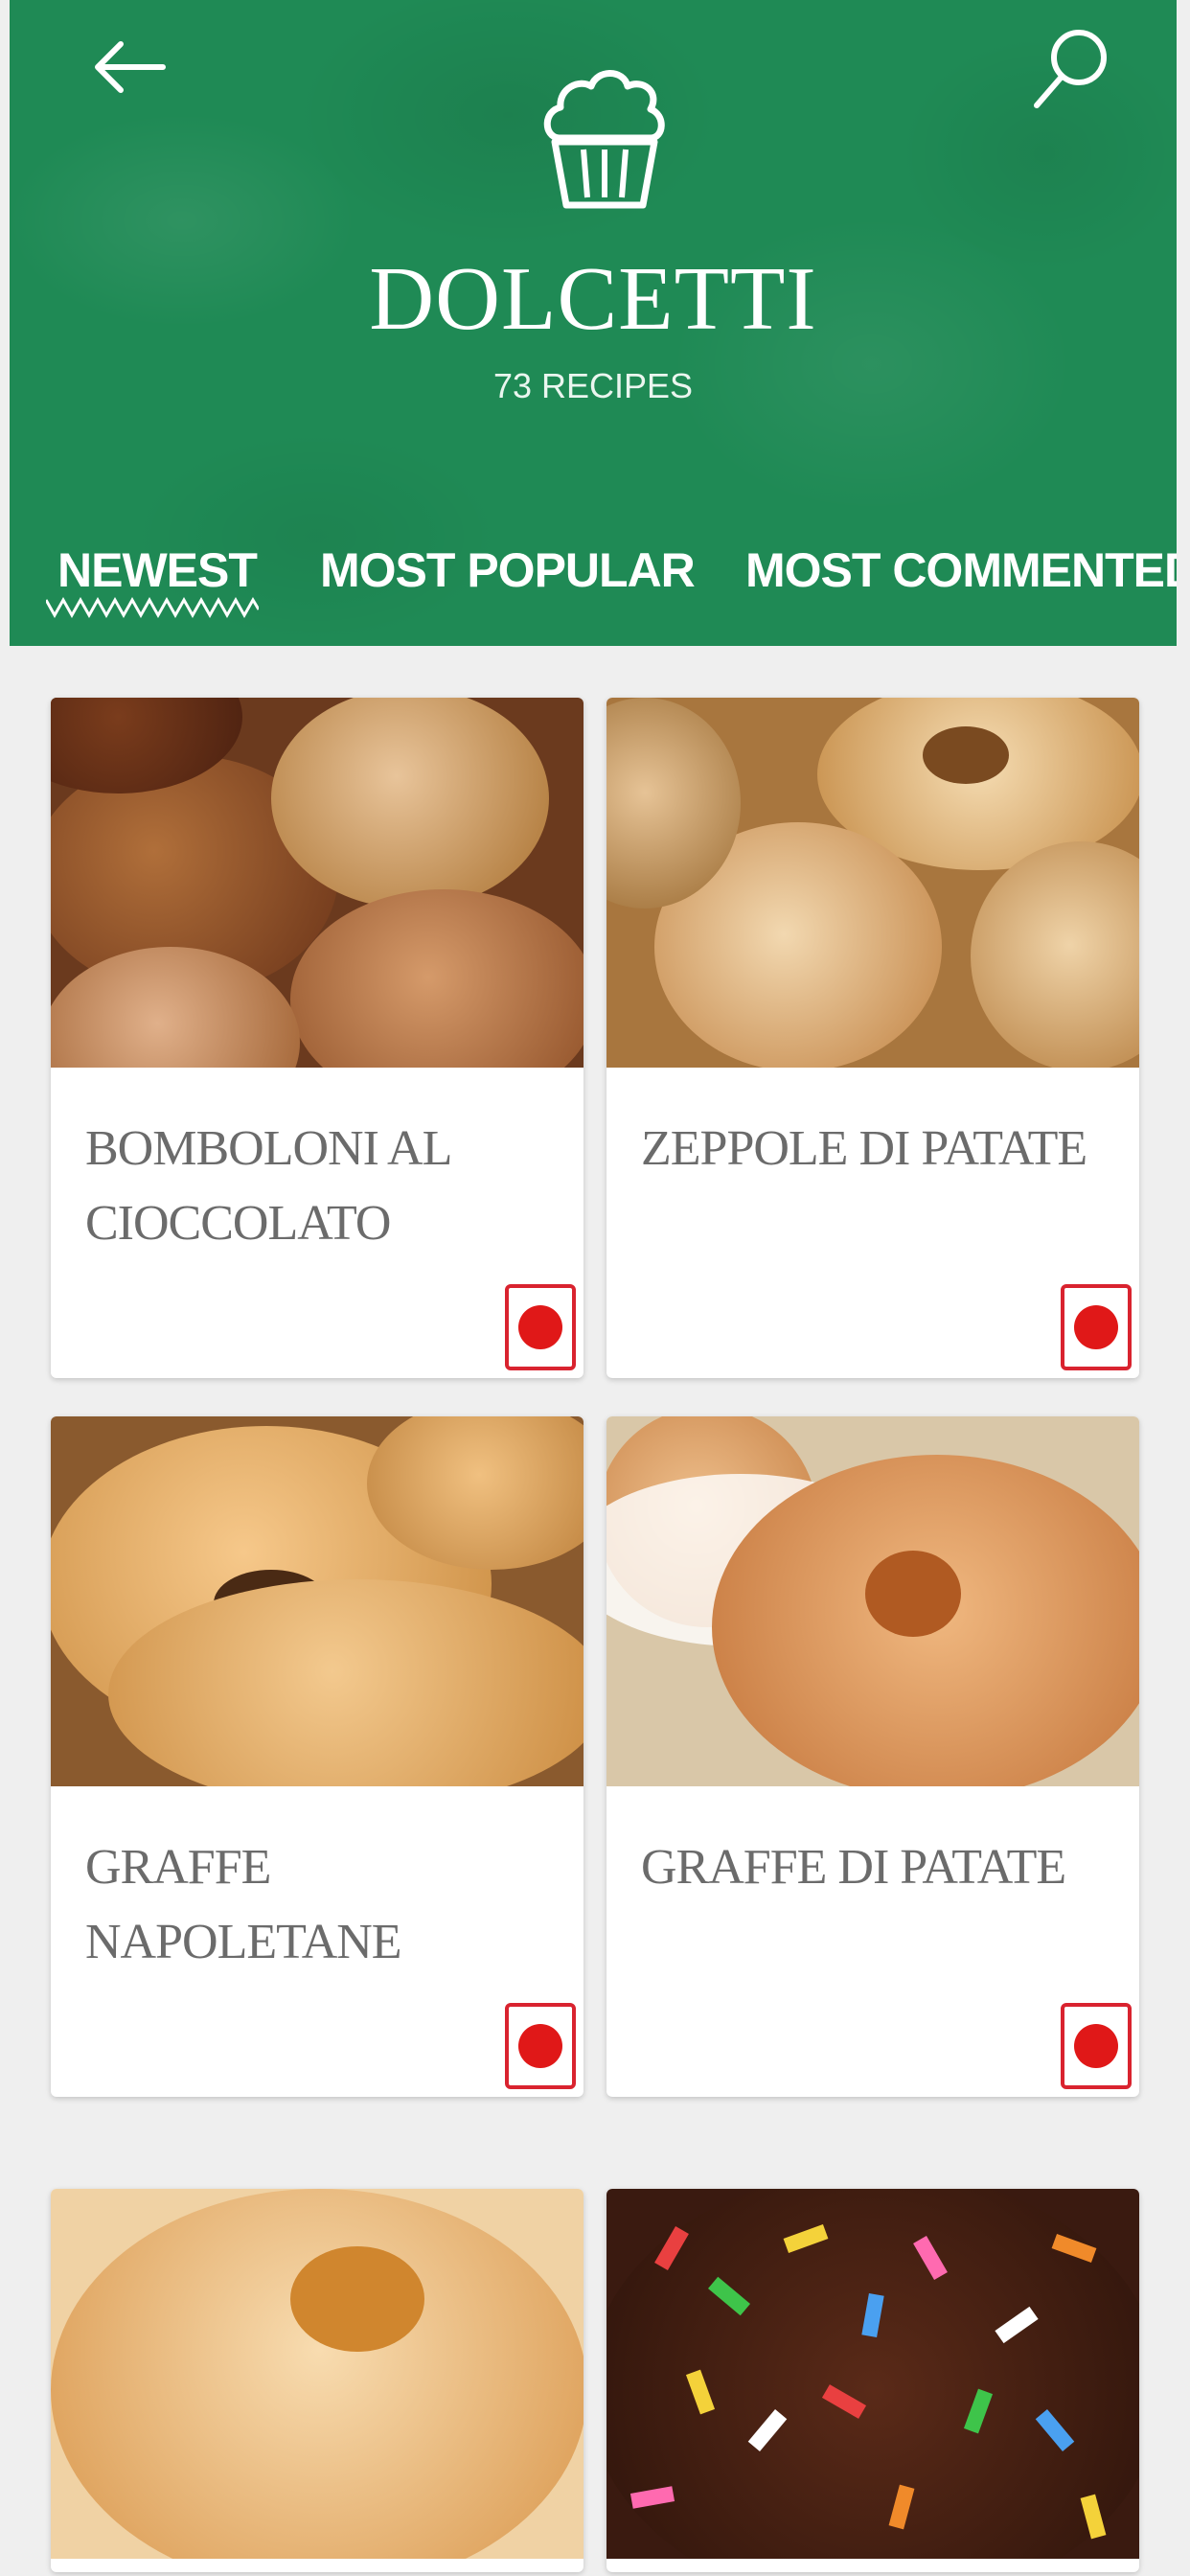 The width and height of the screenshot is (1190, 2576). I want to click on recipe-card: BOMBOLONI AL CIOCCOLATO, so click(318, 1038).